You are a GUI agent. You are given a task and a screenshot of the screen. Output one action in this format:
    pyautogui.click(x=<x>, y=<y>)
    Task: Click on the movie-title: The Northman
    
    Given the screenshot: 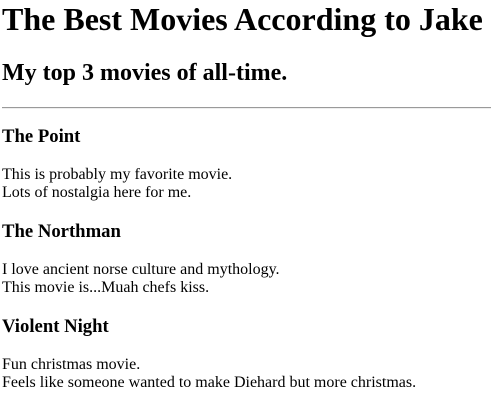 What is the action you would take?
    pyautogui.click(x=61, y=231)
    